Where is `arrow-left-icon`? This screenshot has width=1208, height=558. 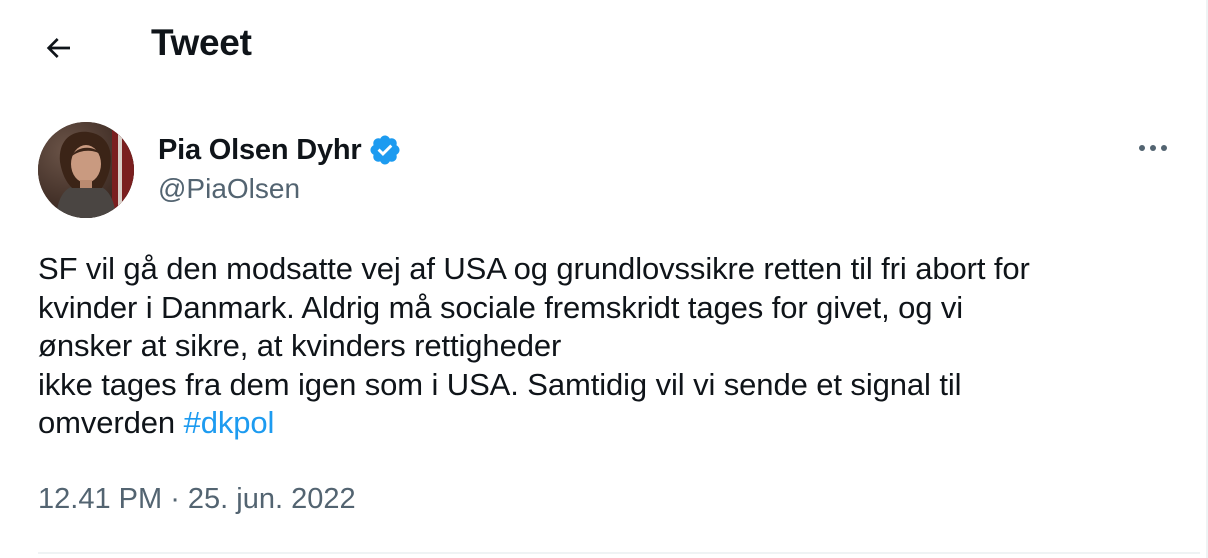
arrow-left-icon is located at coordinates (58, 48).